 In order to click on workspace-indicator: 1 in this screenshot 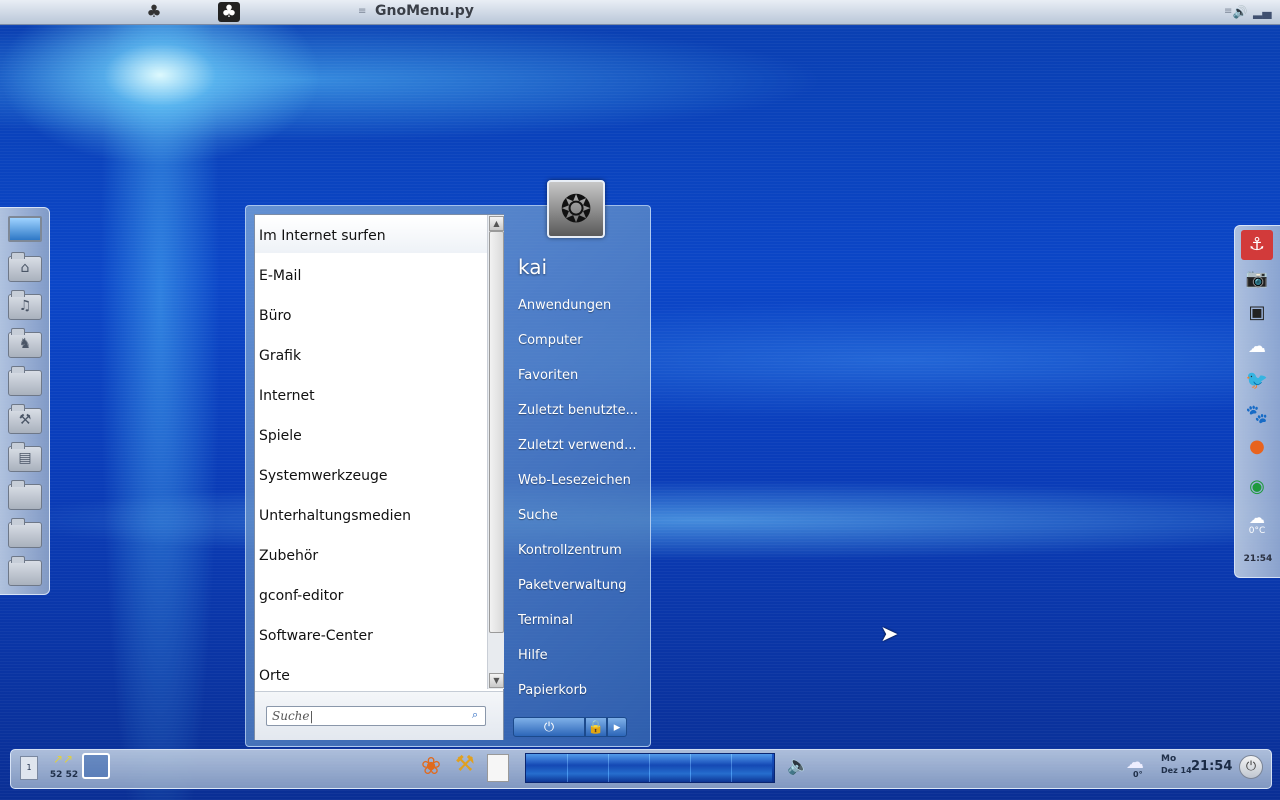, I will do `click(29, 768)`.